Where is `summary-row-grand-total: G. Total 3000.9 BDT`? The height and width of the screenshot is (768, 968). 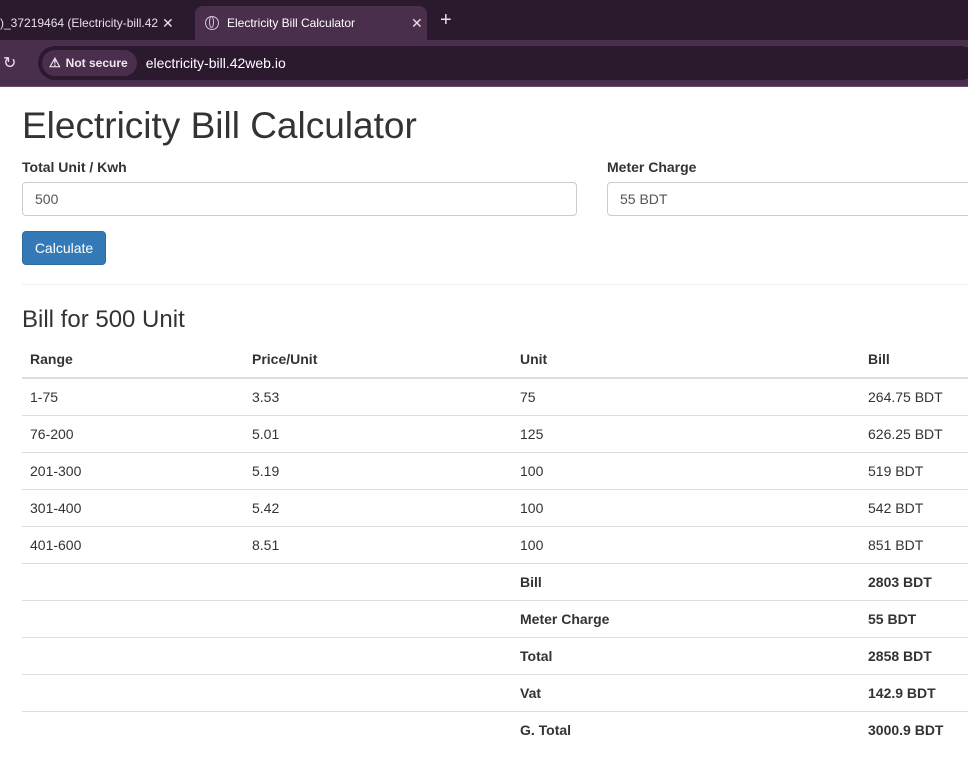
summary-row-grand-total: G. Total 3000.9 BDT is located at coordinates (495, 729).